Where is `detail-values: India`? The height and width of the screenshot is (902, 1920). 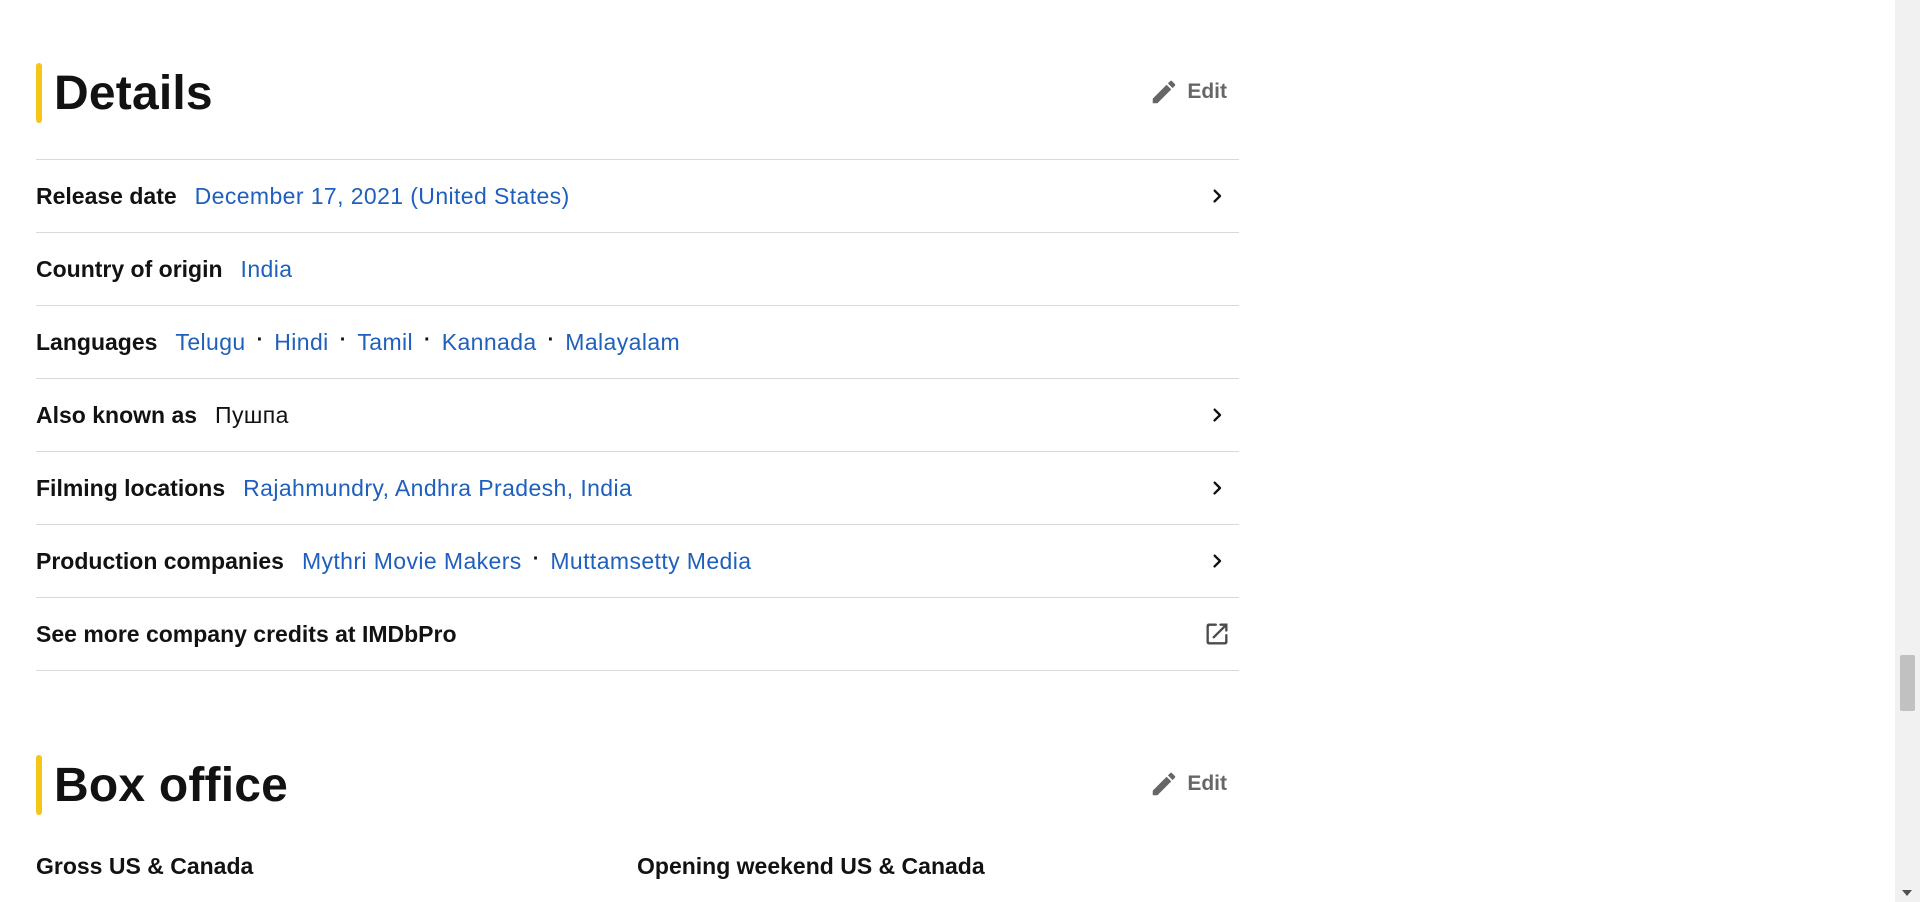
detail-values: India is located at coordinates (267, 269).